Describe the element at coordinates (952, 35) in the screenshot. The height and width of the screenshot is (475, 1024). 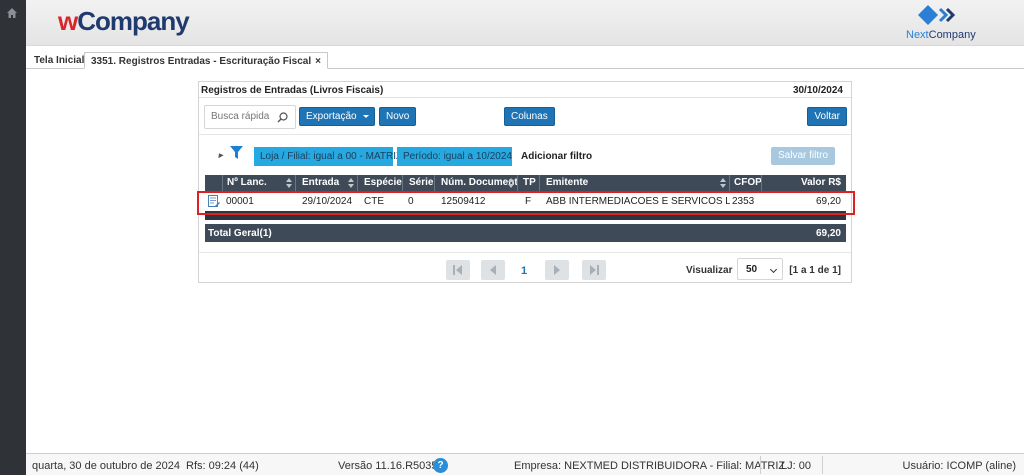
I see `wordmark-part-b: Company` at that location.